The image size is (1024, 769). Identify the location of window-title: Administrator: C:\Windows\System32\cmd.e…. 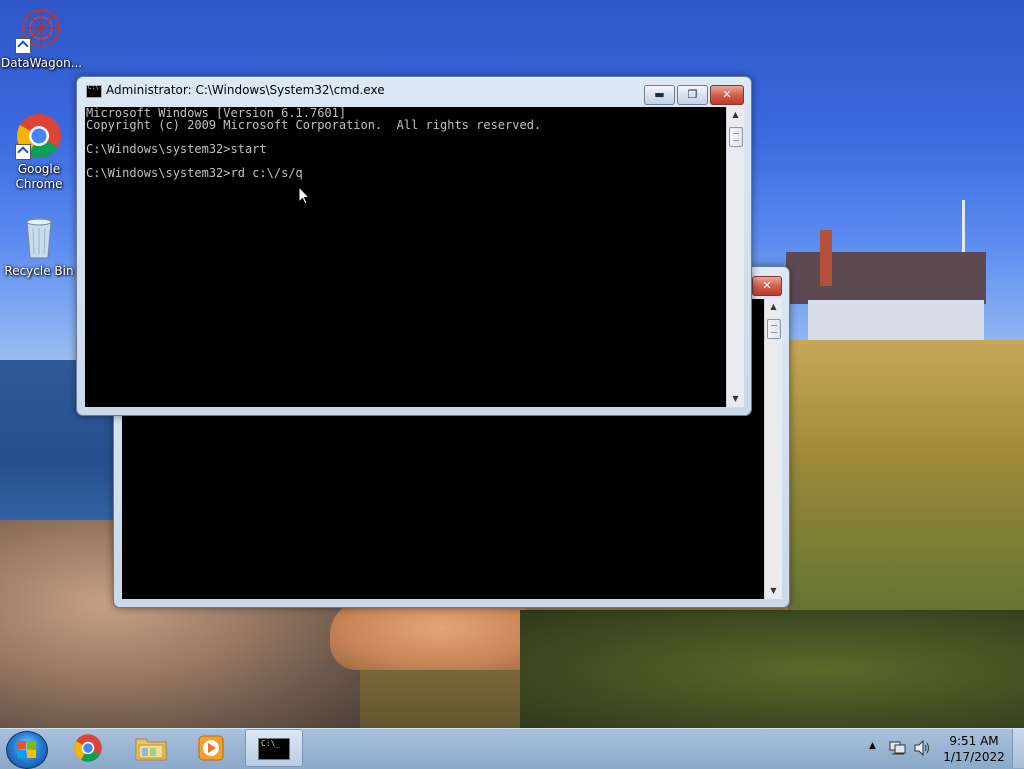
(245, 90).